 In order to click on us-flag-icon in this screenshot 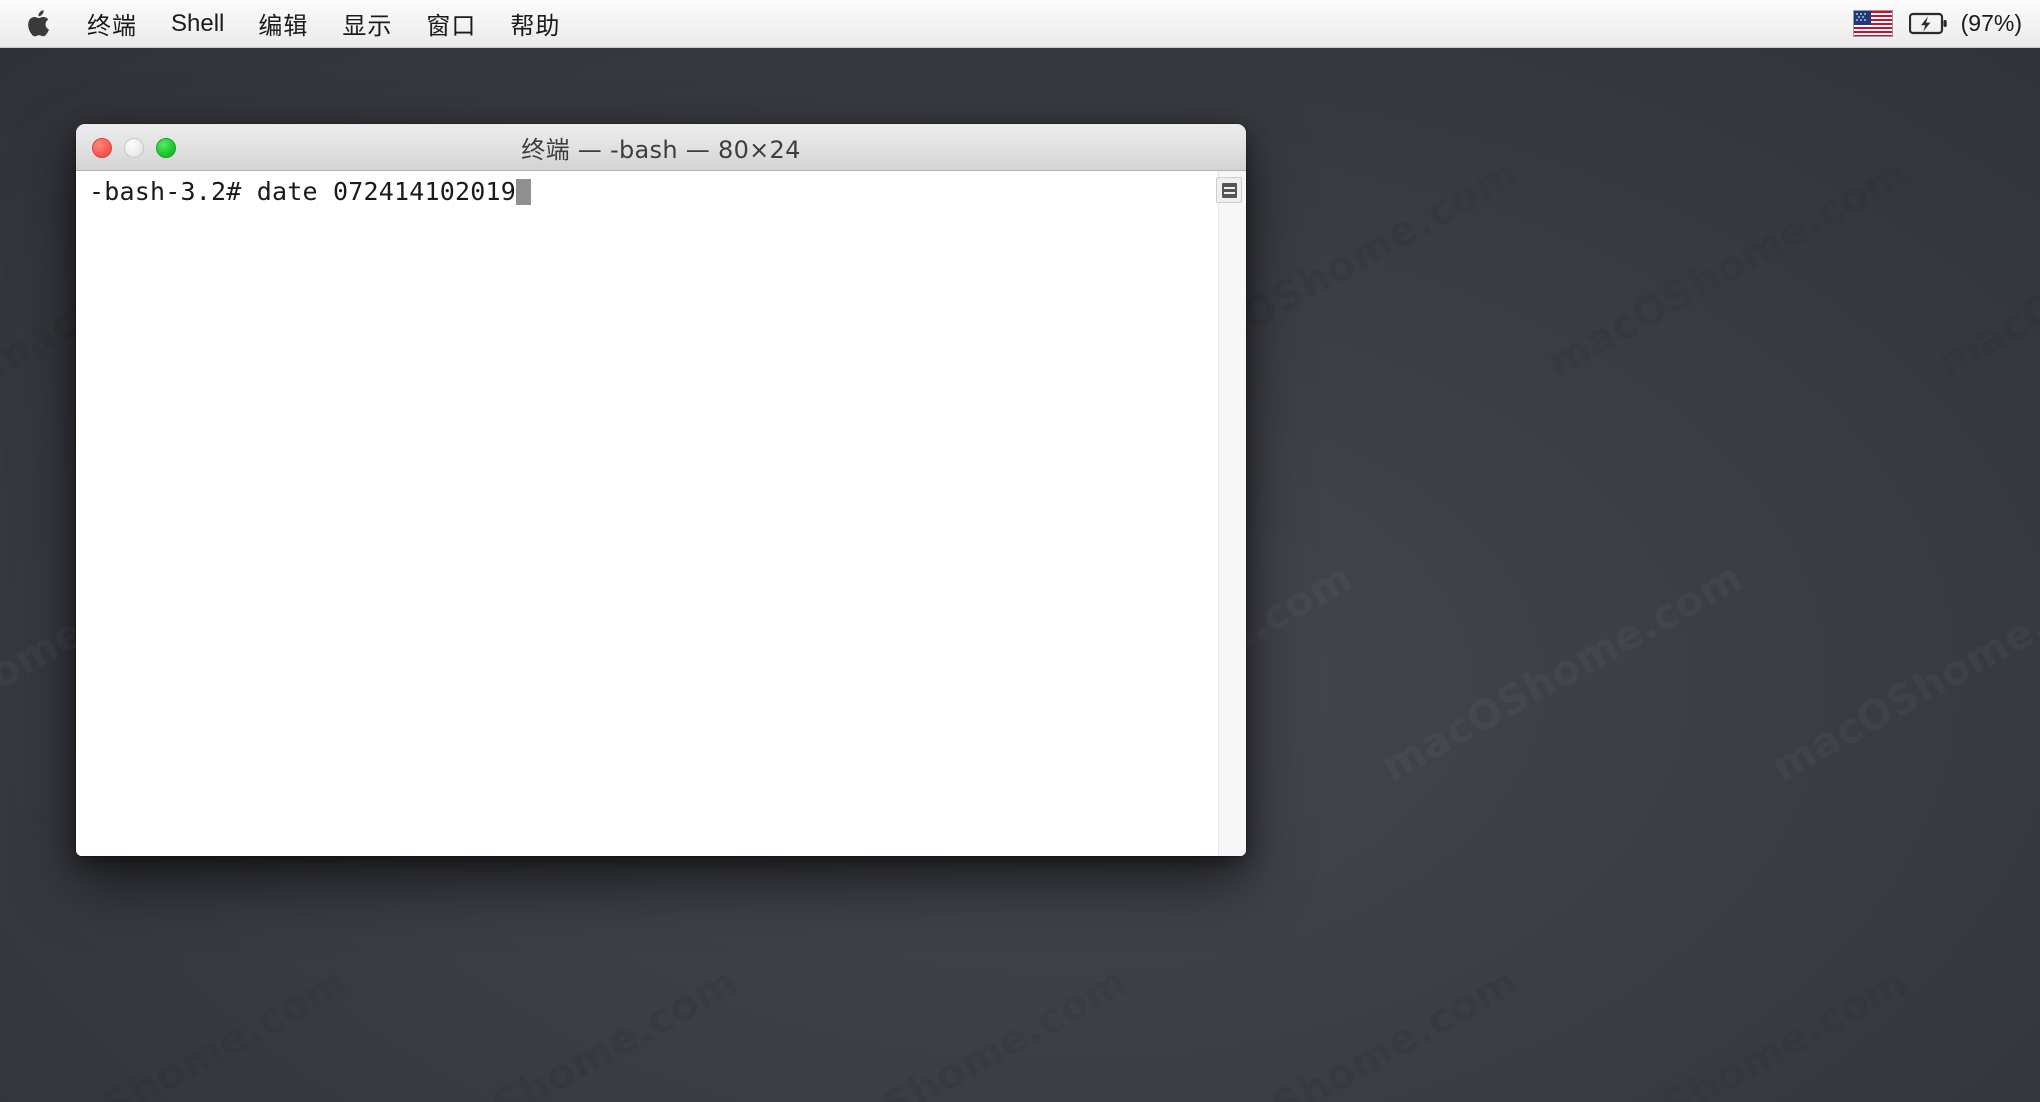, I will do `click(1872, 23)`.